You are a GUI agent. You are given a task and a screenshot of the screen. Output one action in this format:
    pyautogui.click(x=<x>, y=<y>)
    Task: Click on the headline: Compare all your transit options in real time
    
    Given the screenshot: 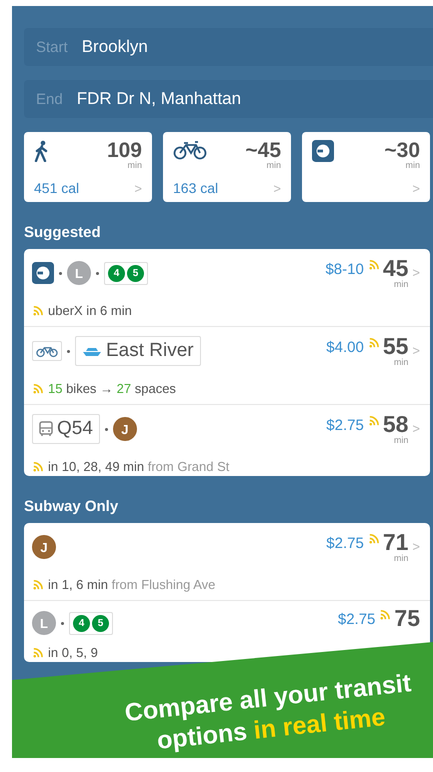 What is the action you would take?
    pyautogui.click(x=269, y=712)
    